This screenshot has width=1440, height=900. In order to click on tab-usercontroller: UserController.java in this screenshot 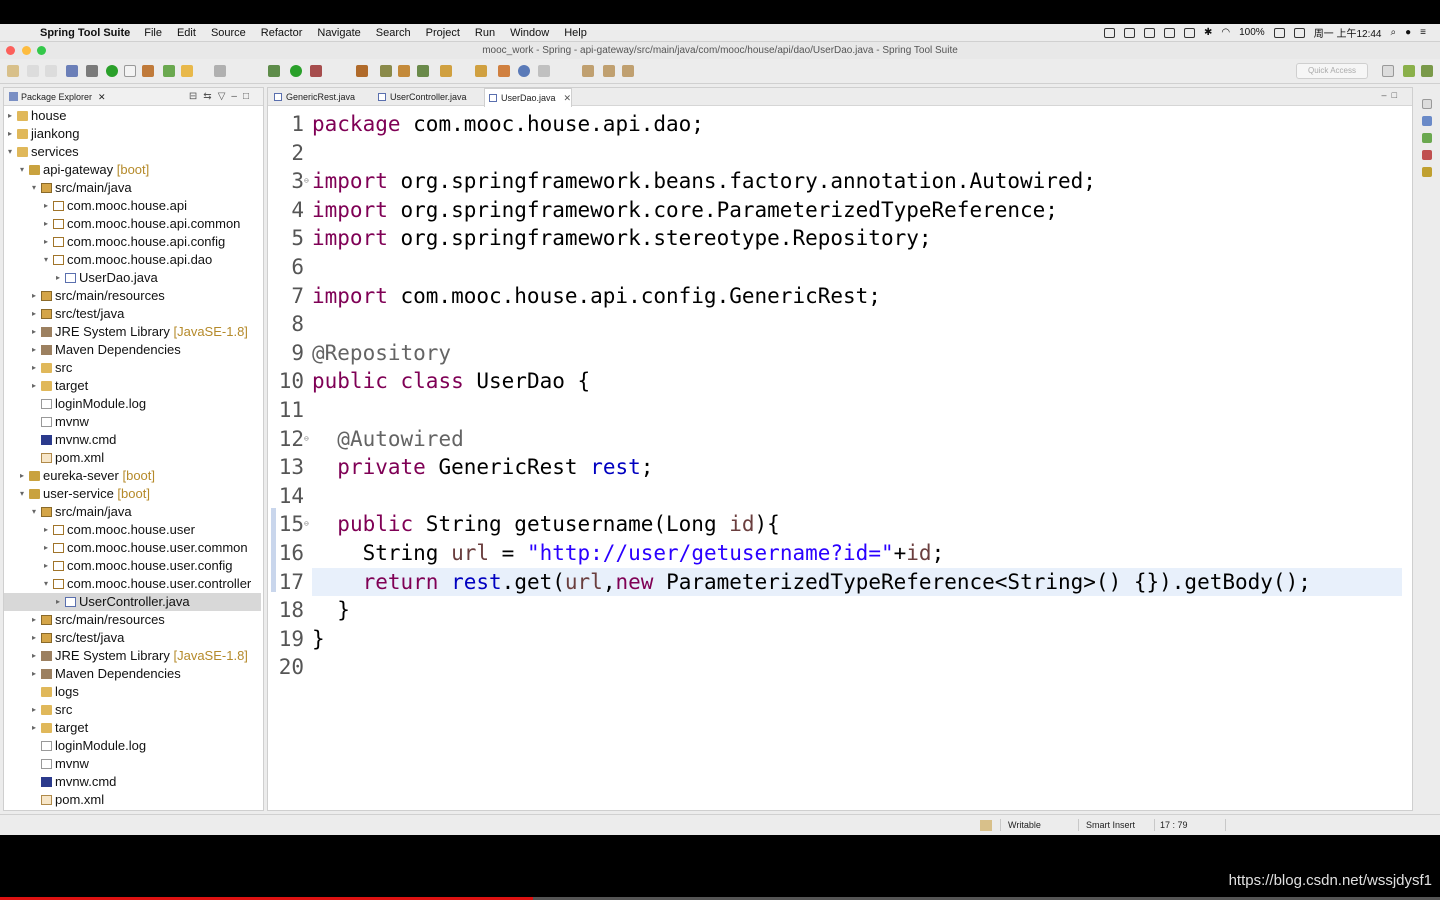, I will do `click(429, 97)`.